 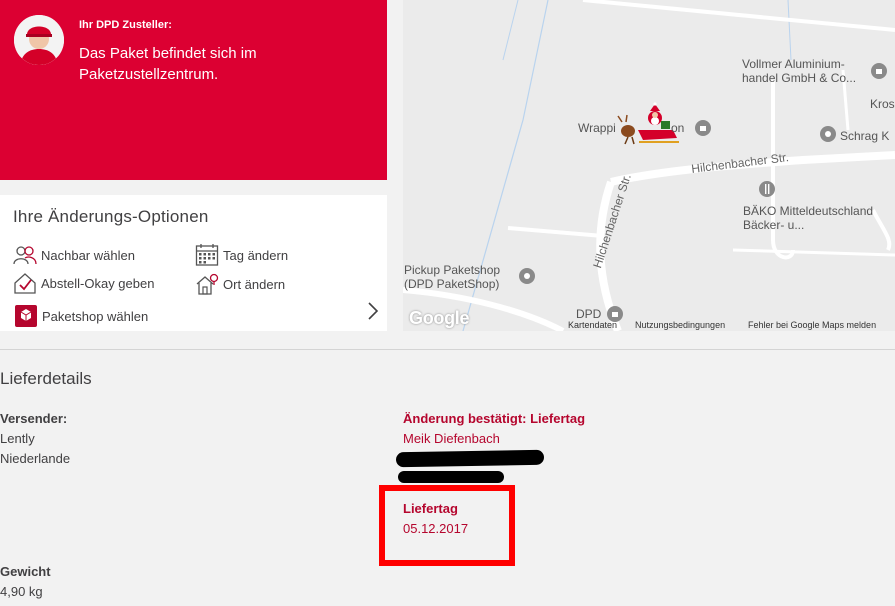 I want to click on option-label: Tag ändern, so click(x=256, y=255).